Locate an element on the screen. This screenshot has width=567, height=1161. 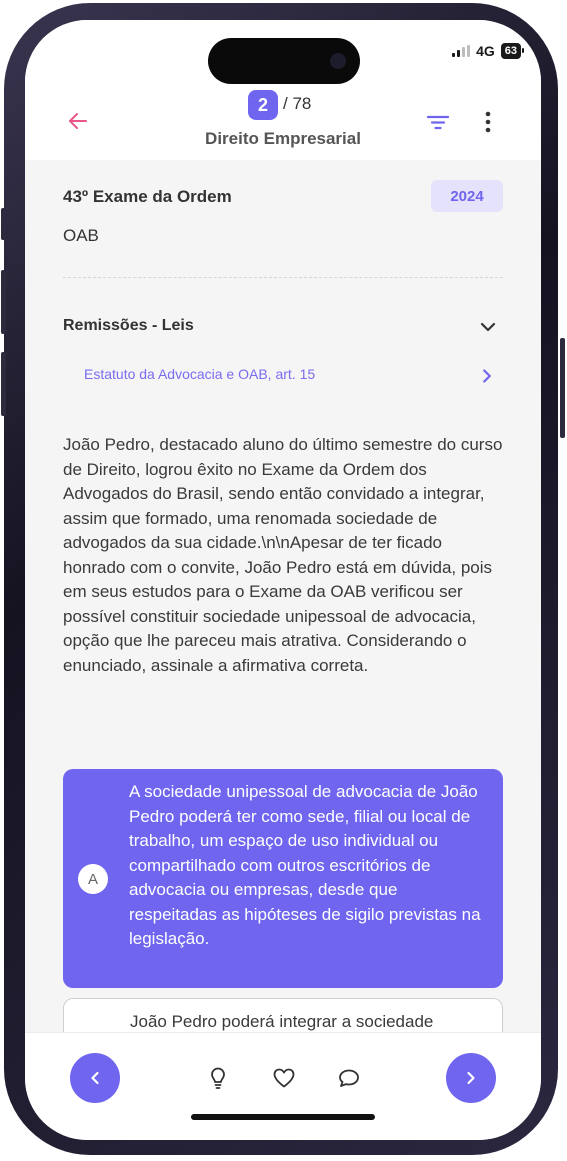
comments-button is located at coordinates (349, 1078).